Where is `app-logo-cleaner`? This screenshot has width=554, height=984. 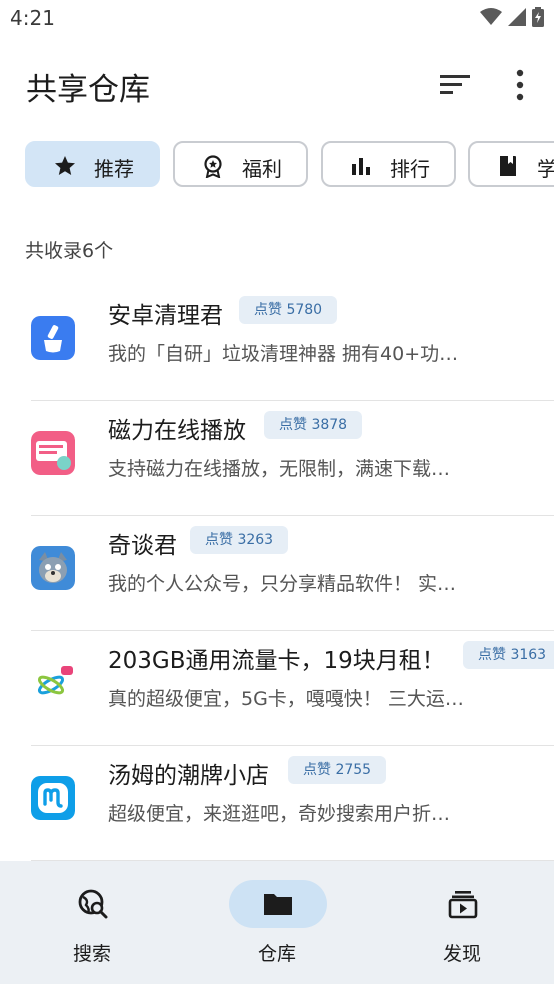 app-logo-cleaner is located at coordinates (53, 338).